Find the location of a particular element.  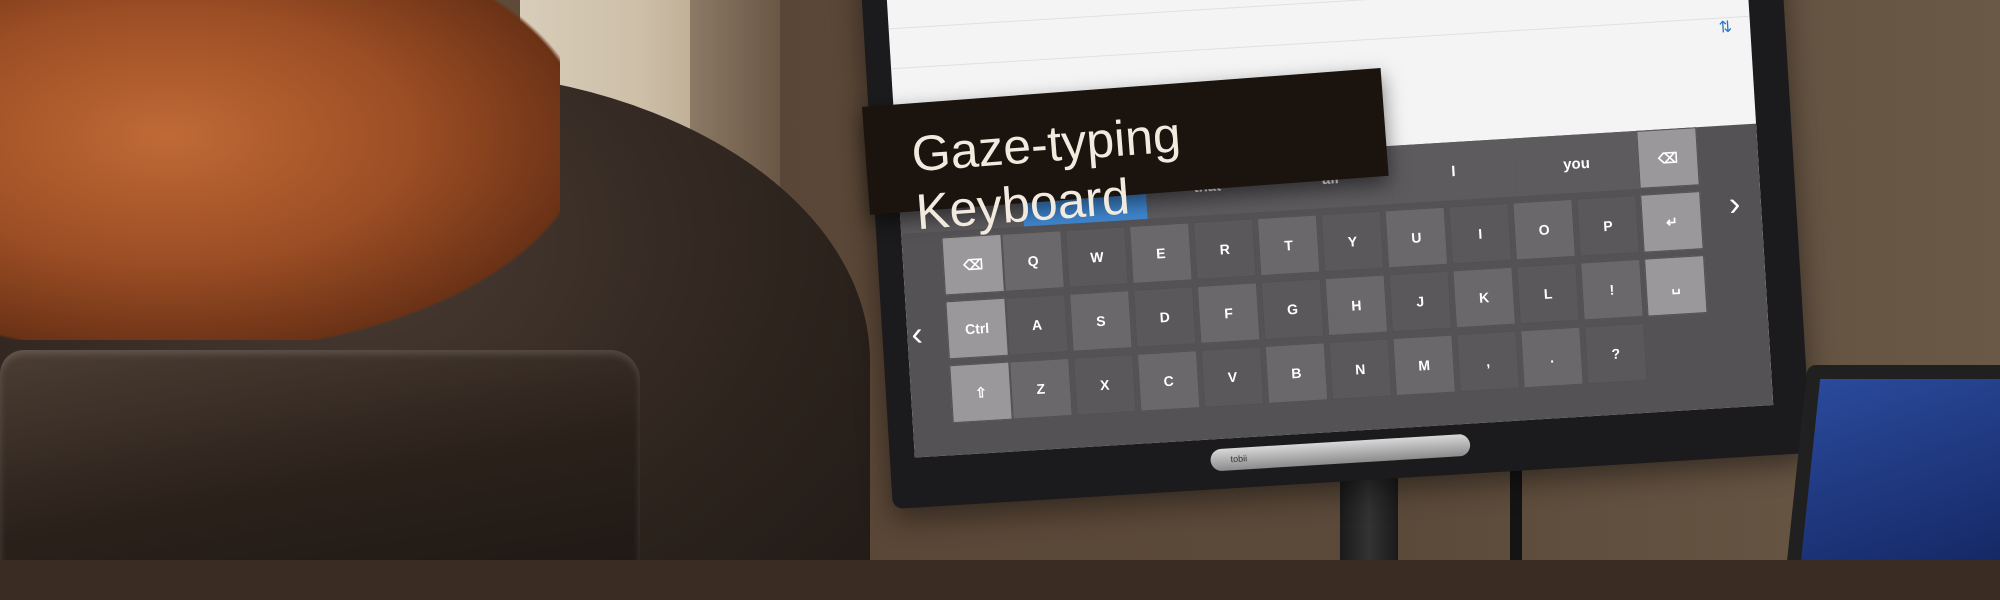

shift-icon: ⇧ is located at coordinates (981, 392).